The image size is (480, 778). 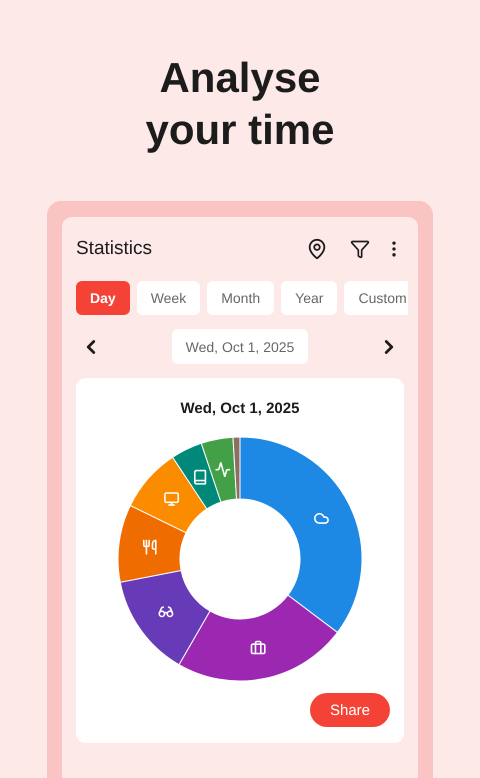 I want to click on headline: Analyse your time, so click(x=240, y=104).